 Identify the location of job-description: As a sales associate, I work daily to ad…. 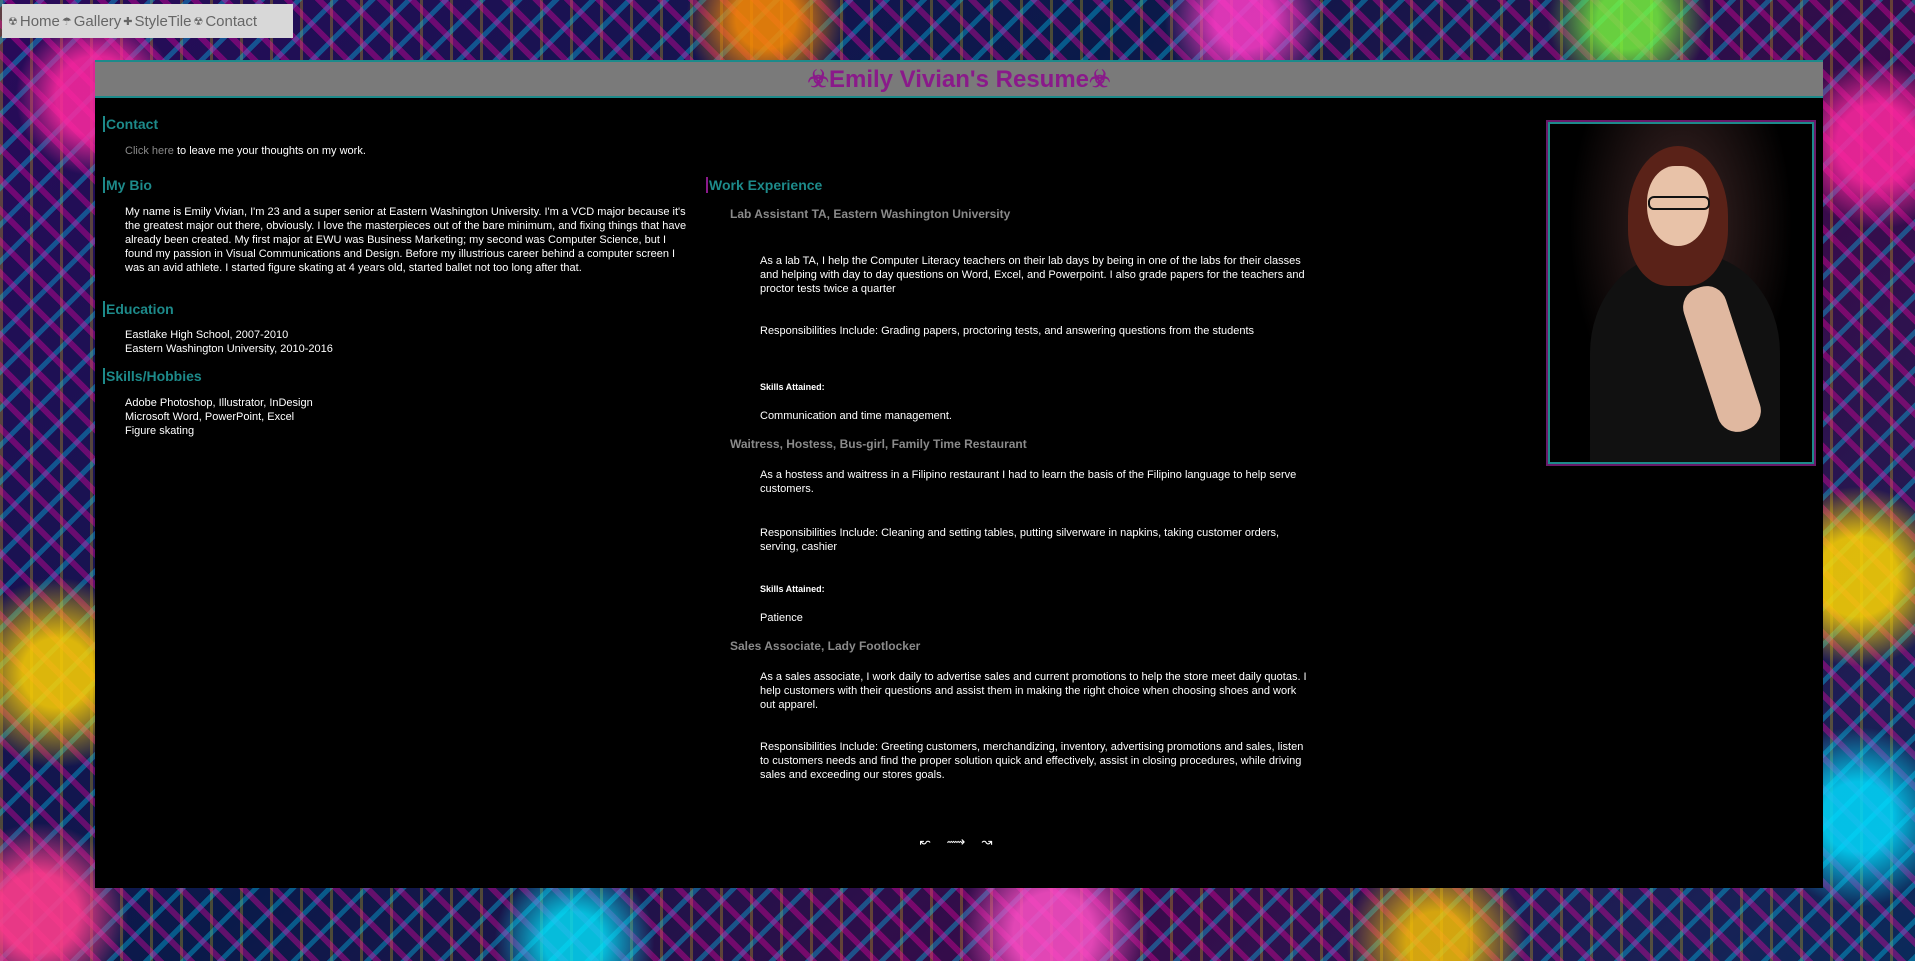
(1033, 691).